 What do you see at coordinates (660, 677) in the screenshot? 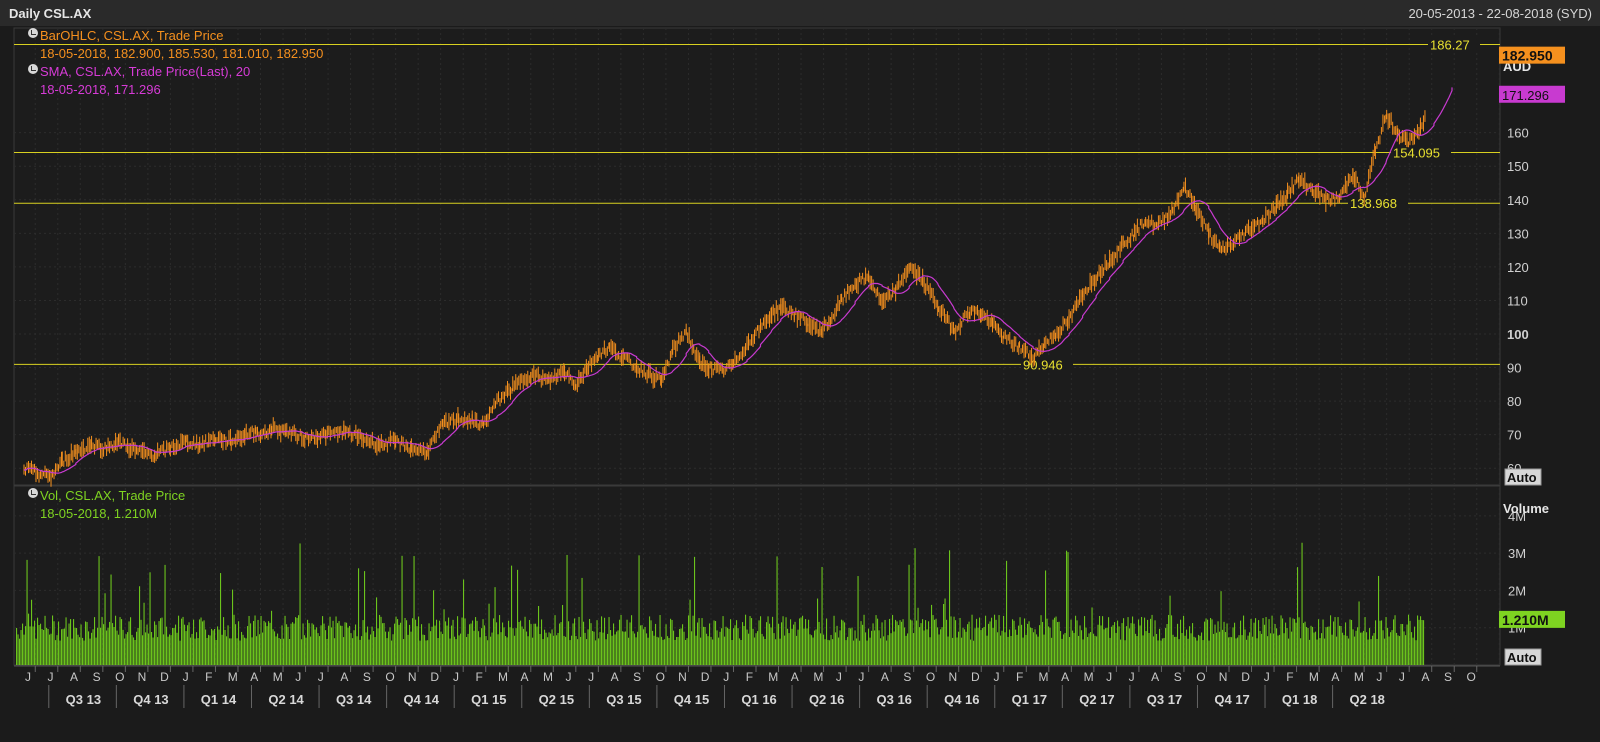
I see `month-label: O` at bounding box center [660, 677].